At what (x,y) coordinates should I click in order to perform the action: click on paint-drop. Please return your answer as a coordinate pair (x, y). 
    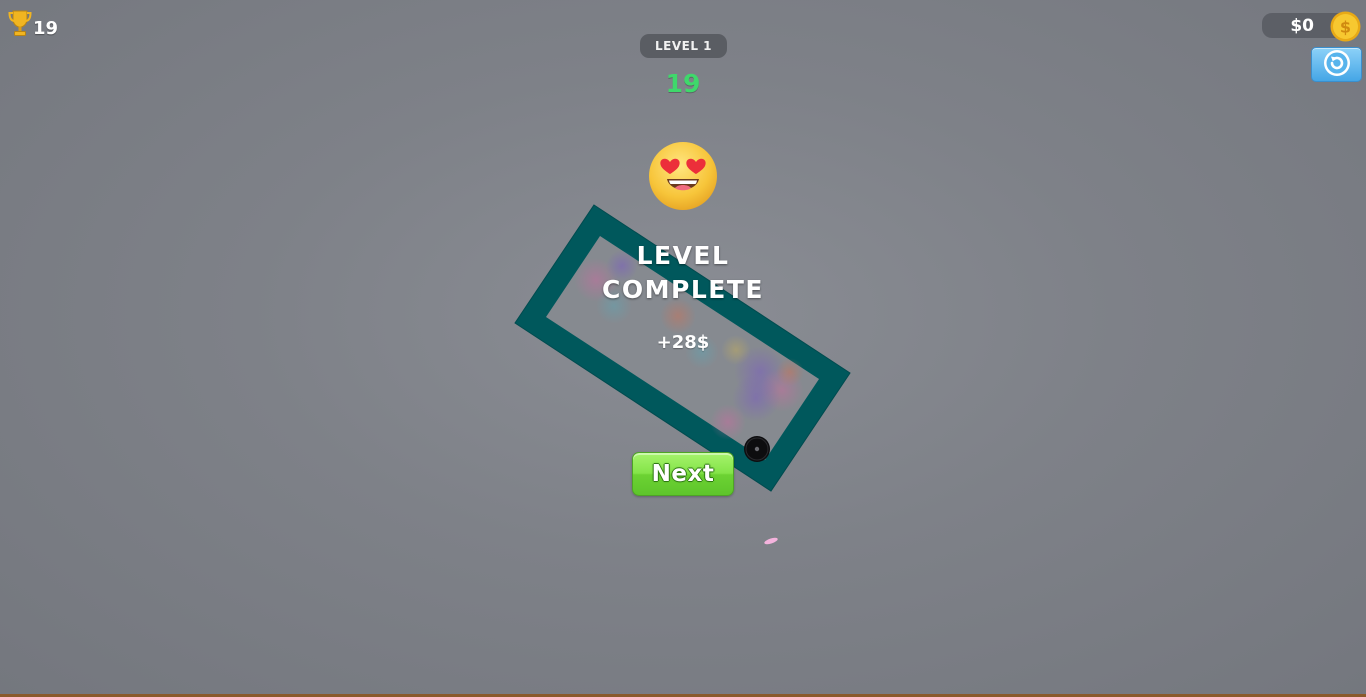
    Looking at the image, I should click on (771, 541).